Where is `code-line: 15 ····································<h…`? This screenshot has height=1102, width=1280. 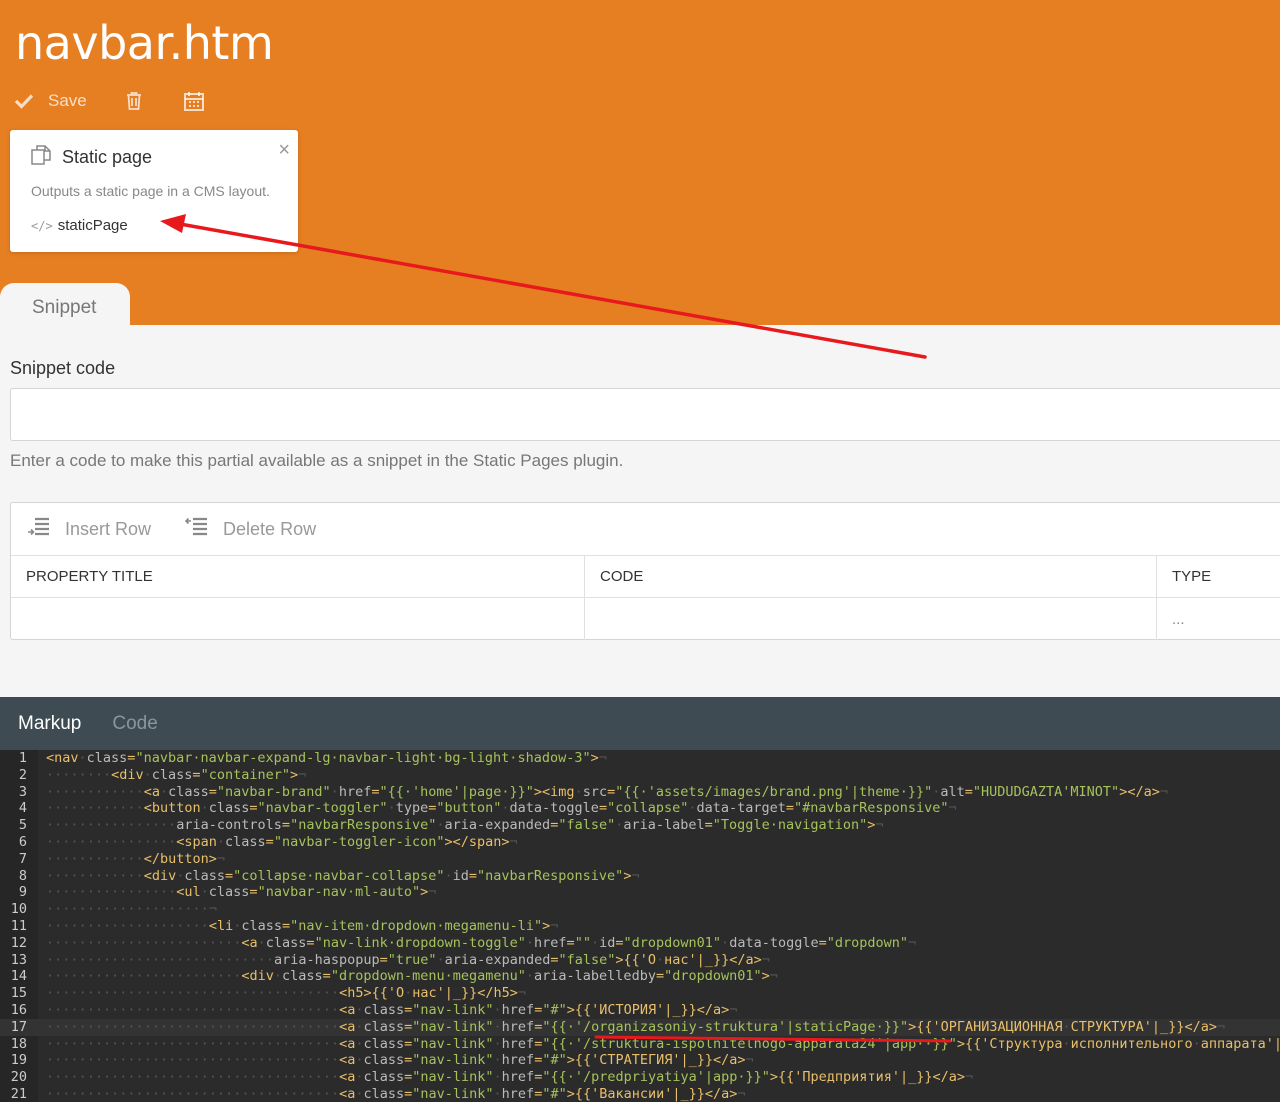
code-line: 15 ····································<h… is located at coordinates (640, 993).